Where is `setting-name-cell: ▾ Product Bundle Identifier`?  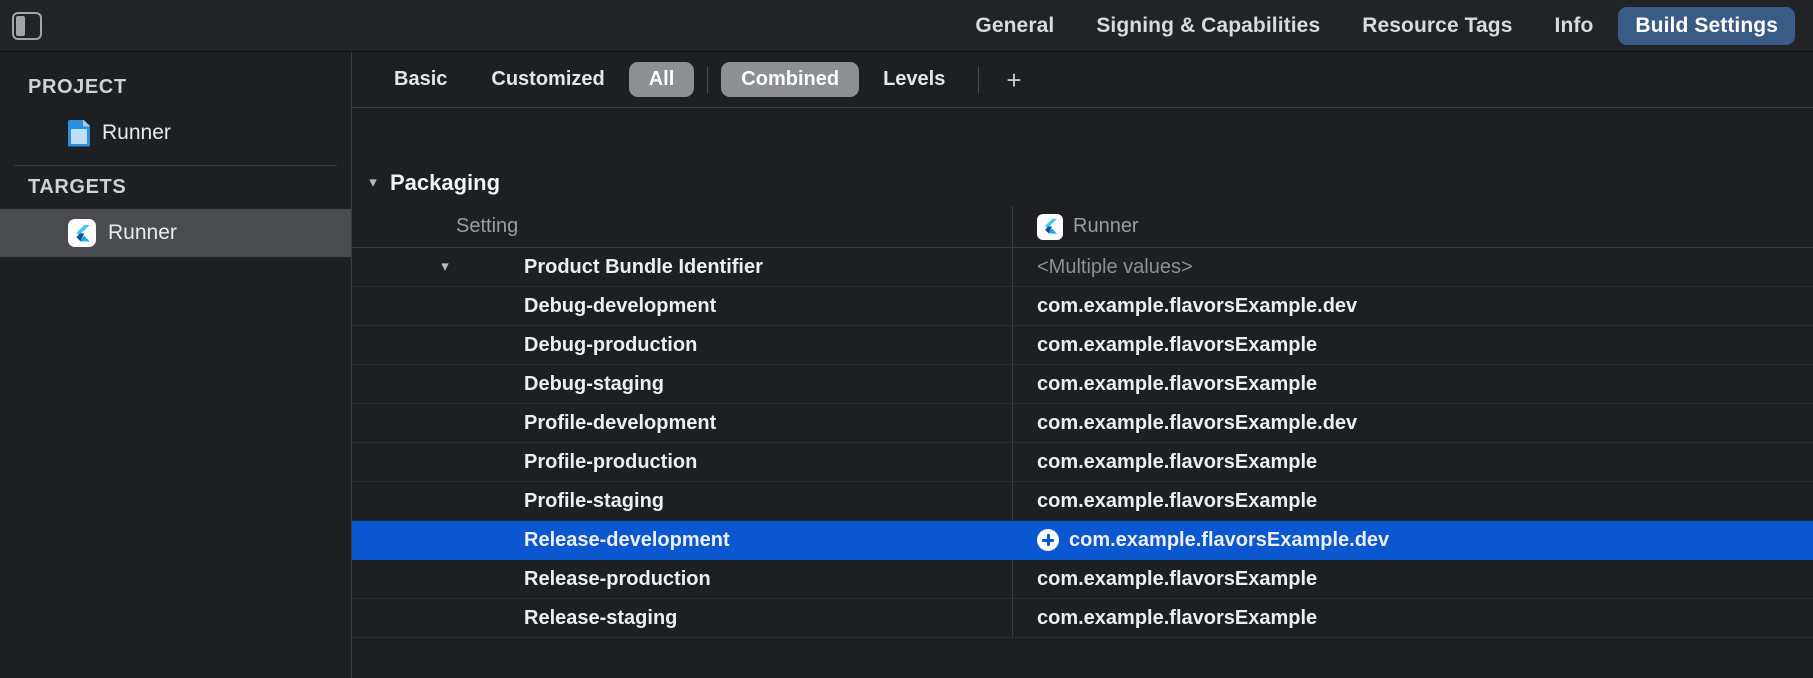
setting-name-cell: ▾ Product Bundle Identifier is located at coordinates (682, 267).